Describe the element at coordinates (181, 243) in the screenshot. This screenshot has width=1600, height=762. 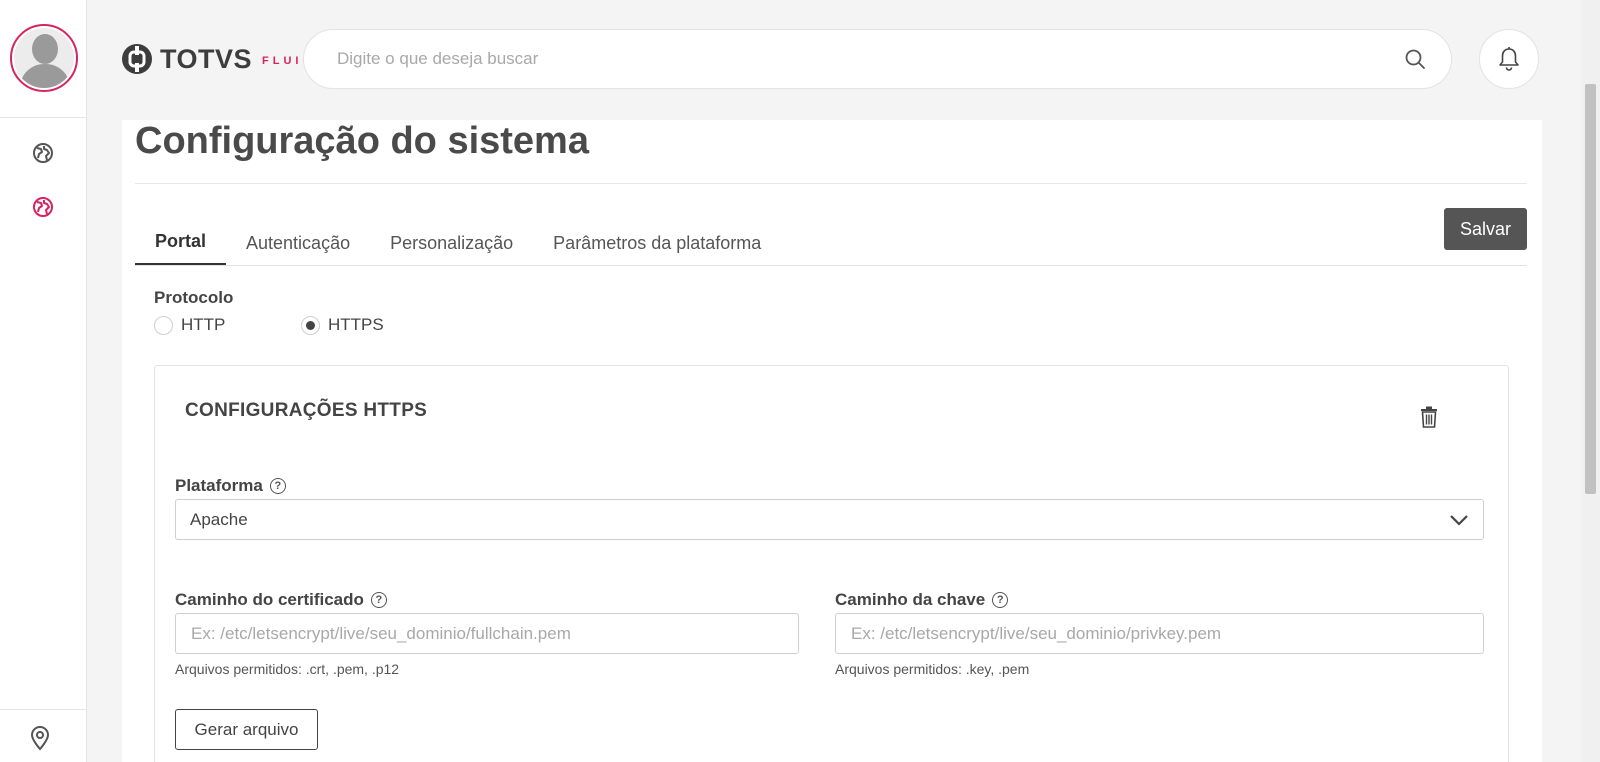
I see `tab-portal: Portal` at that location.